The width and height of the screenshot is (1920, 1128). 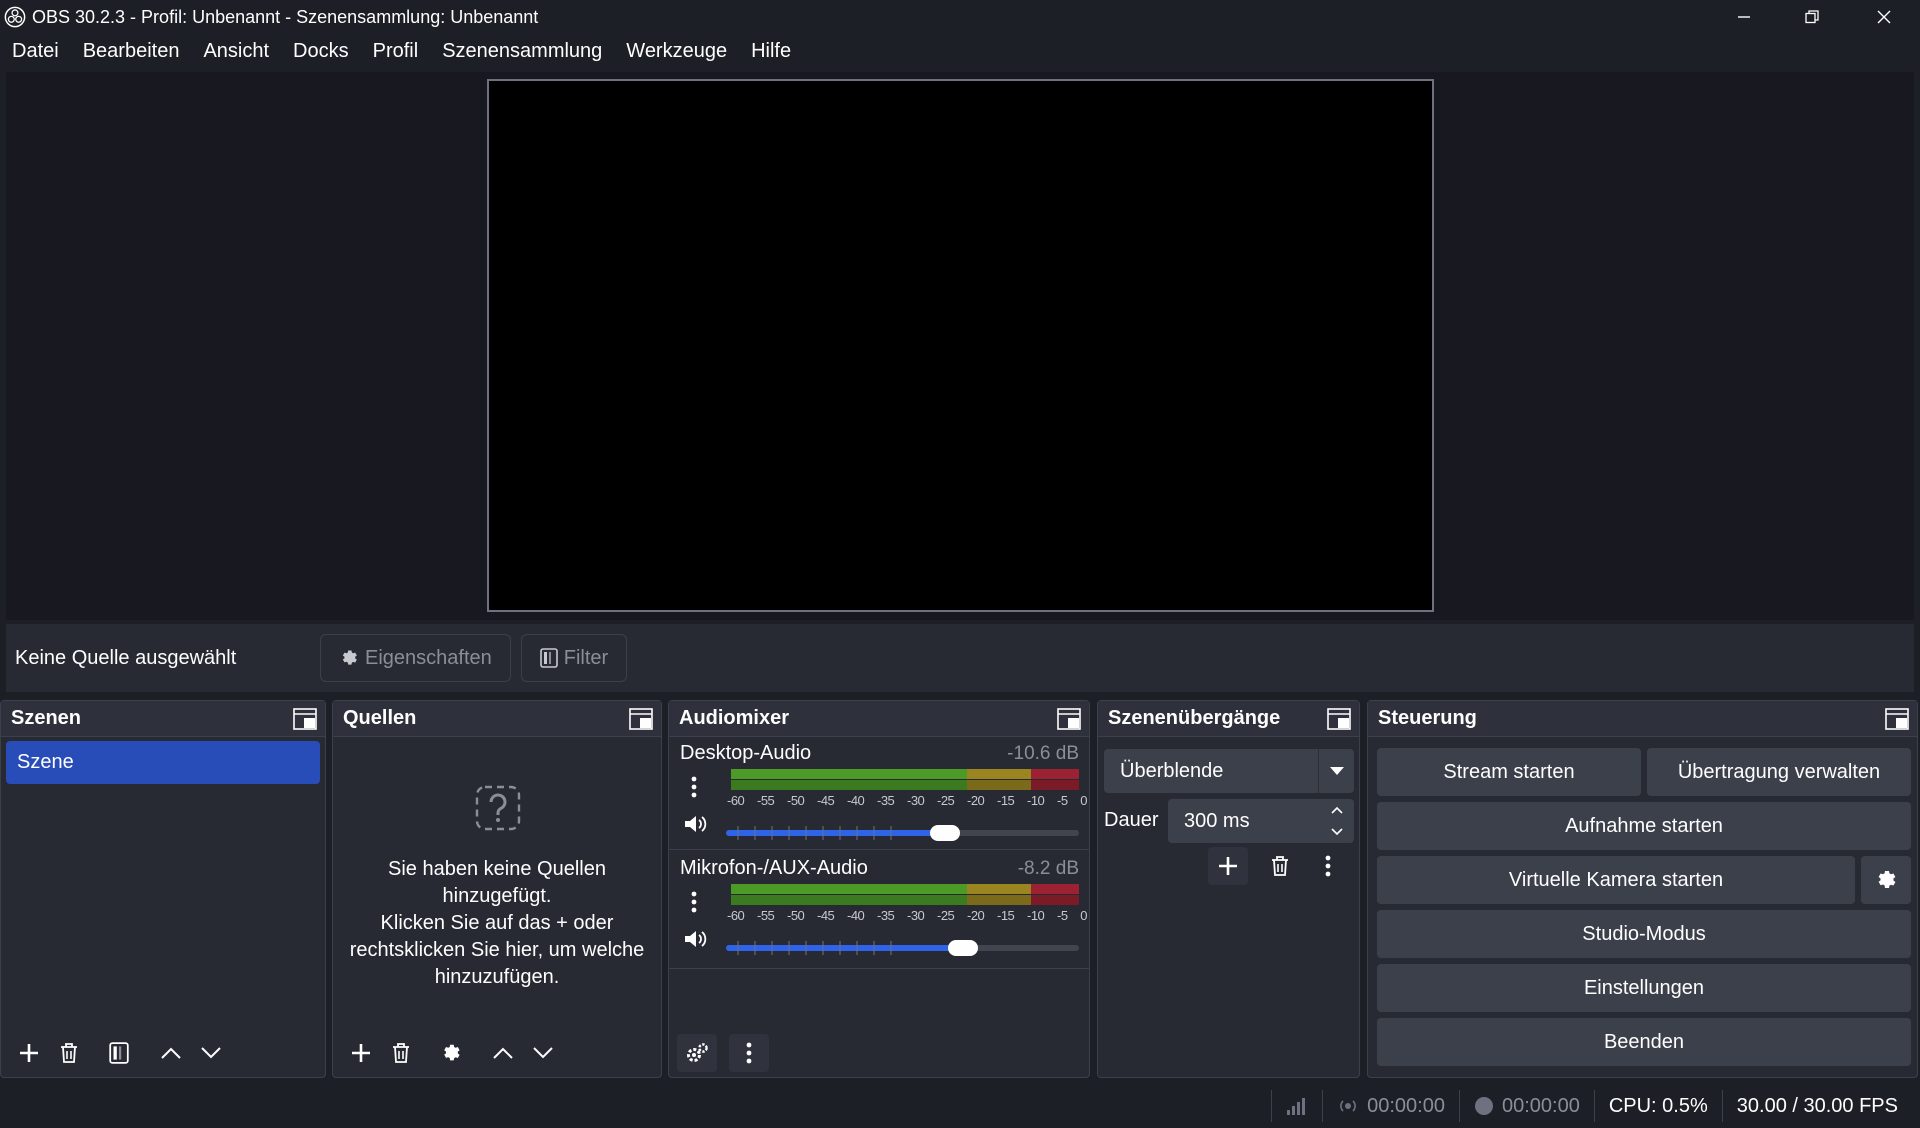 What do you see at coordinates (879, 849) in the screenshot?
I see `channel-divider` at bounding box center [879, 849].